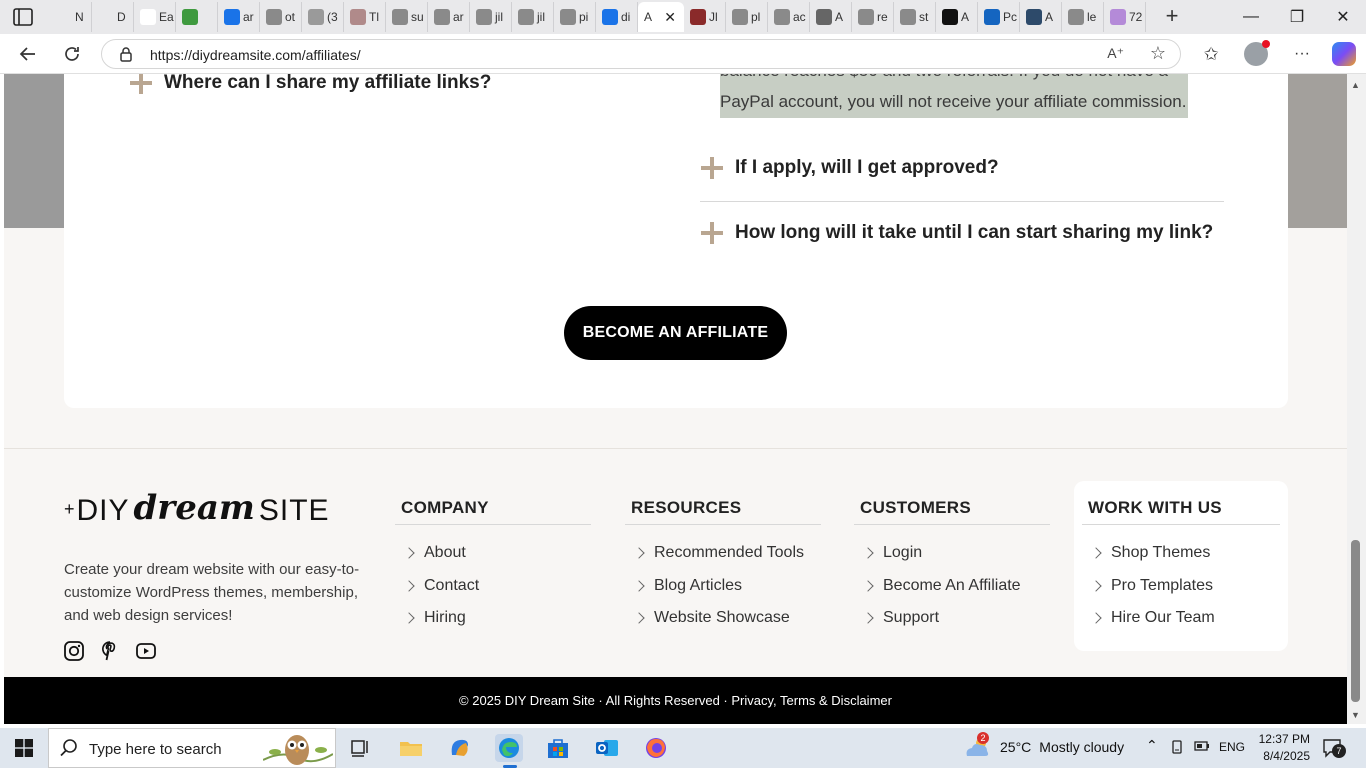 This screenshot has height=768, width=1366. I want to click on footer-link-support: Support, so click(956, 618).